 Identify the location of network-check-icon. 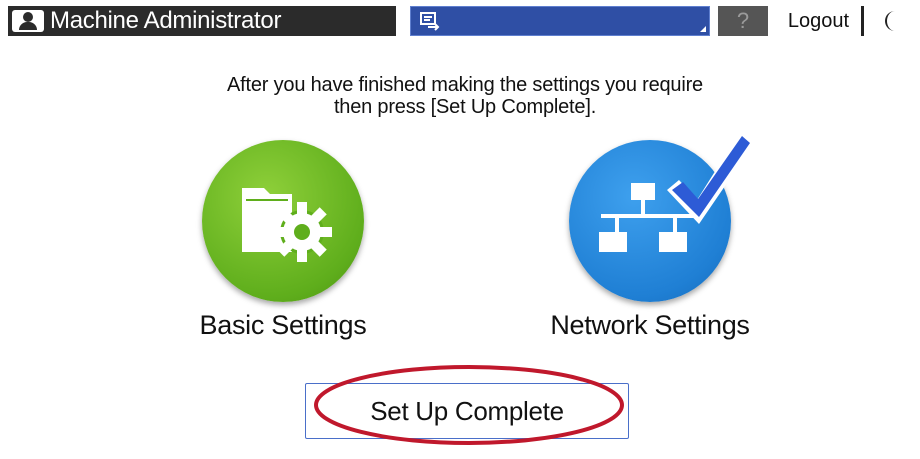
(677, 191).